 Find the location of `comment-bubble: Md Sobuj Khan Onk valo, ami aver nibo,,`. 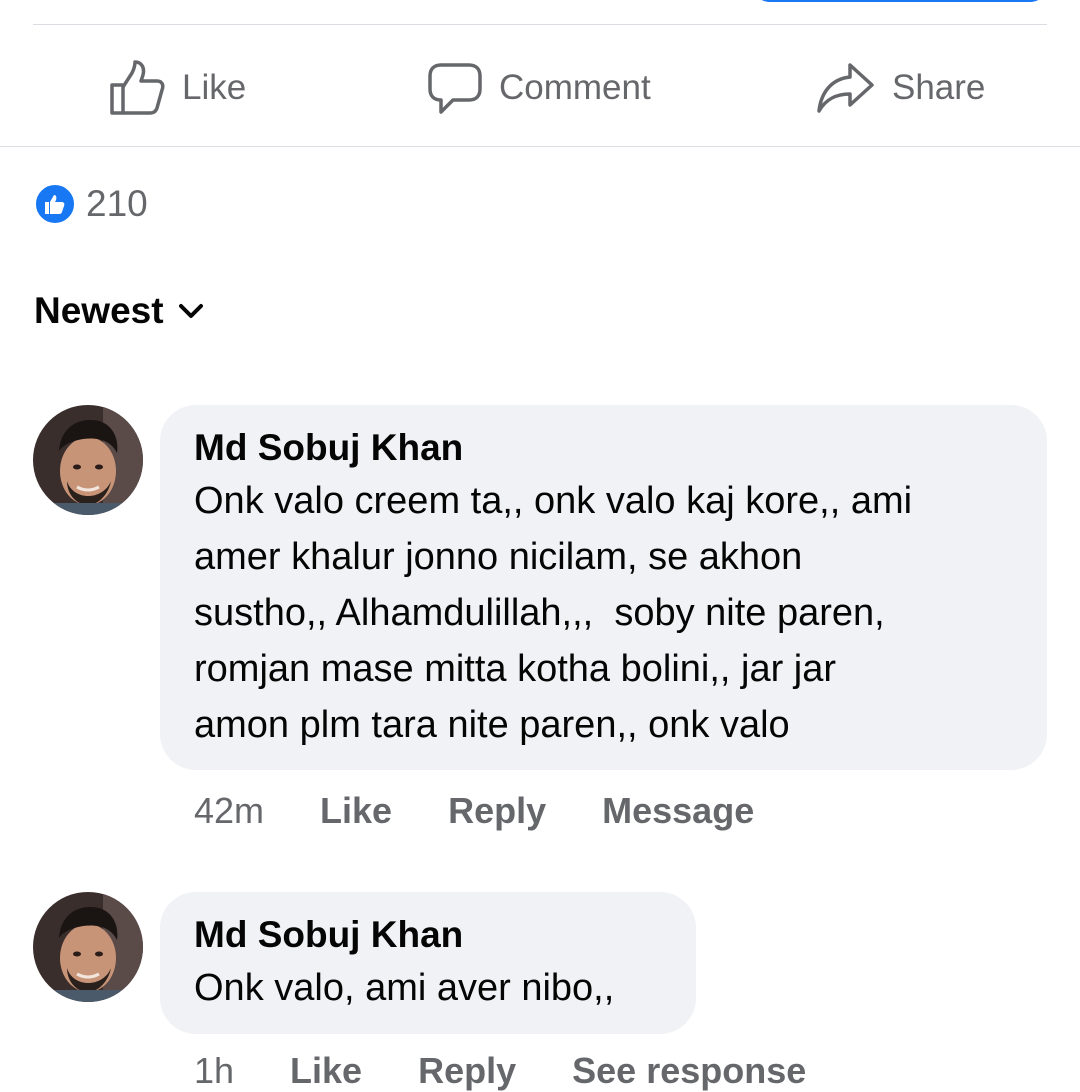

comment-bubble: Md Sobuj Khan Onk valo, ami aver nibo,, is located at coordinates (428, 963).